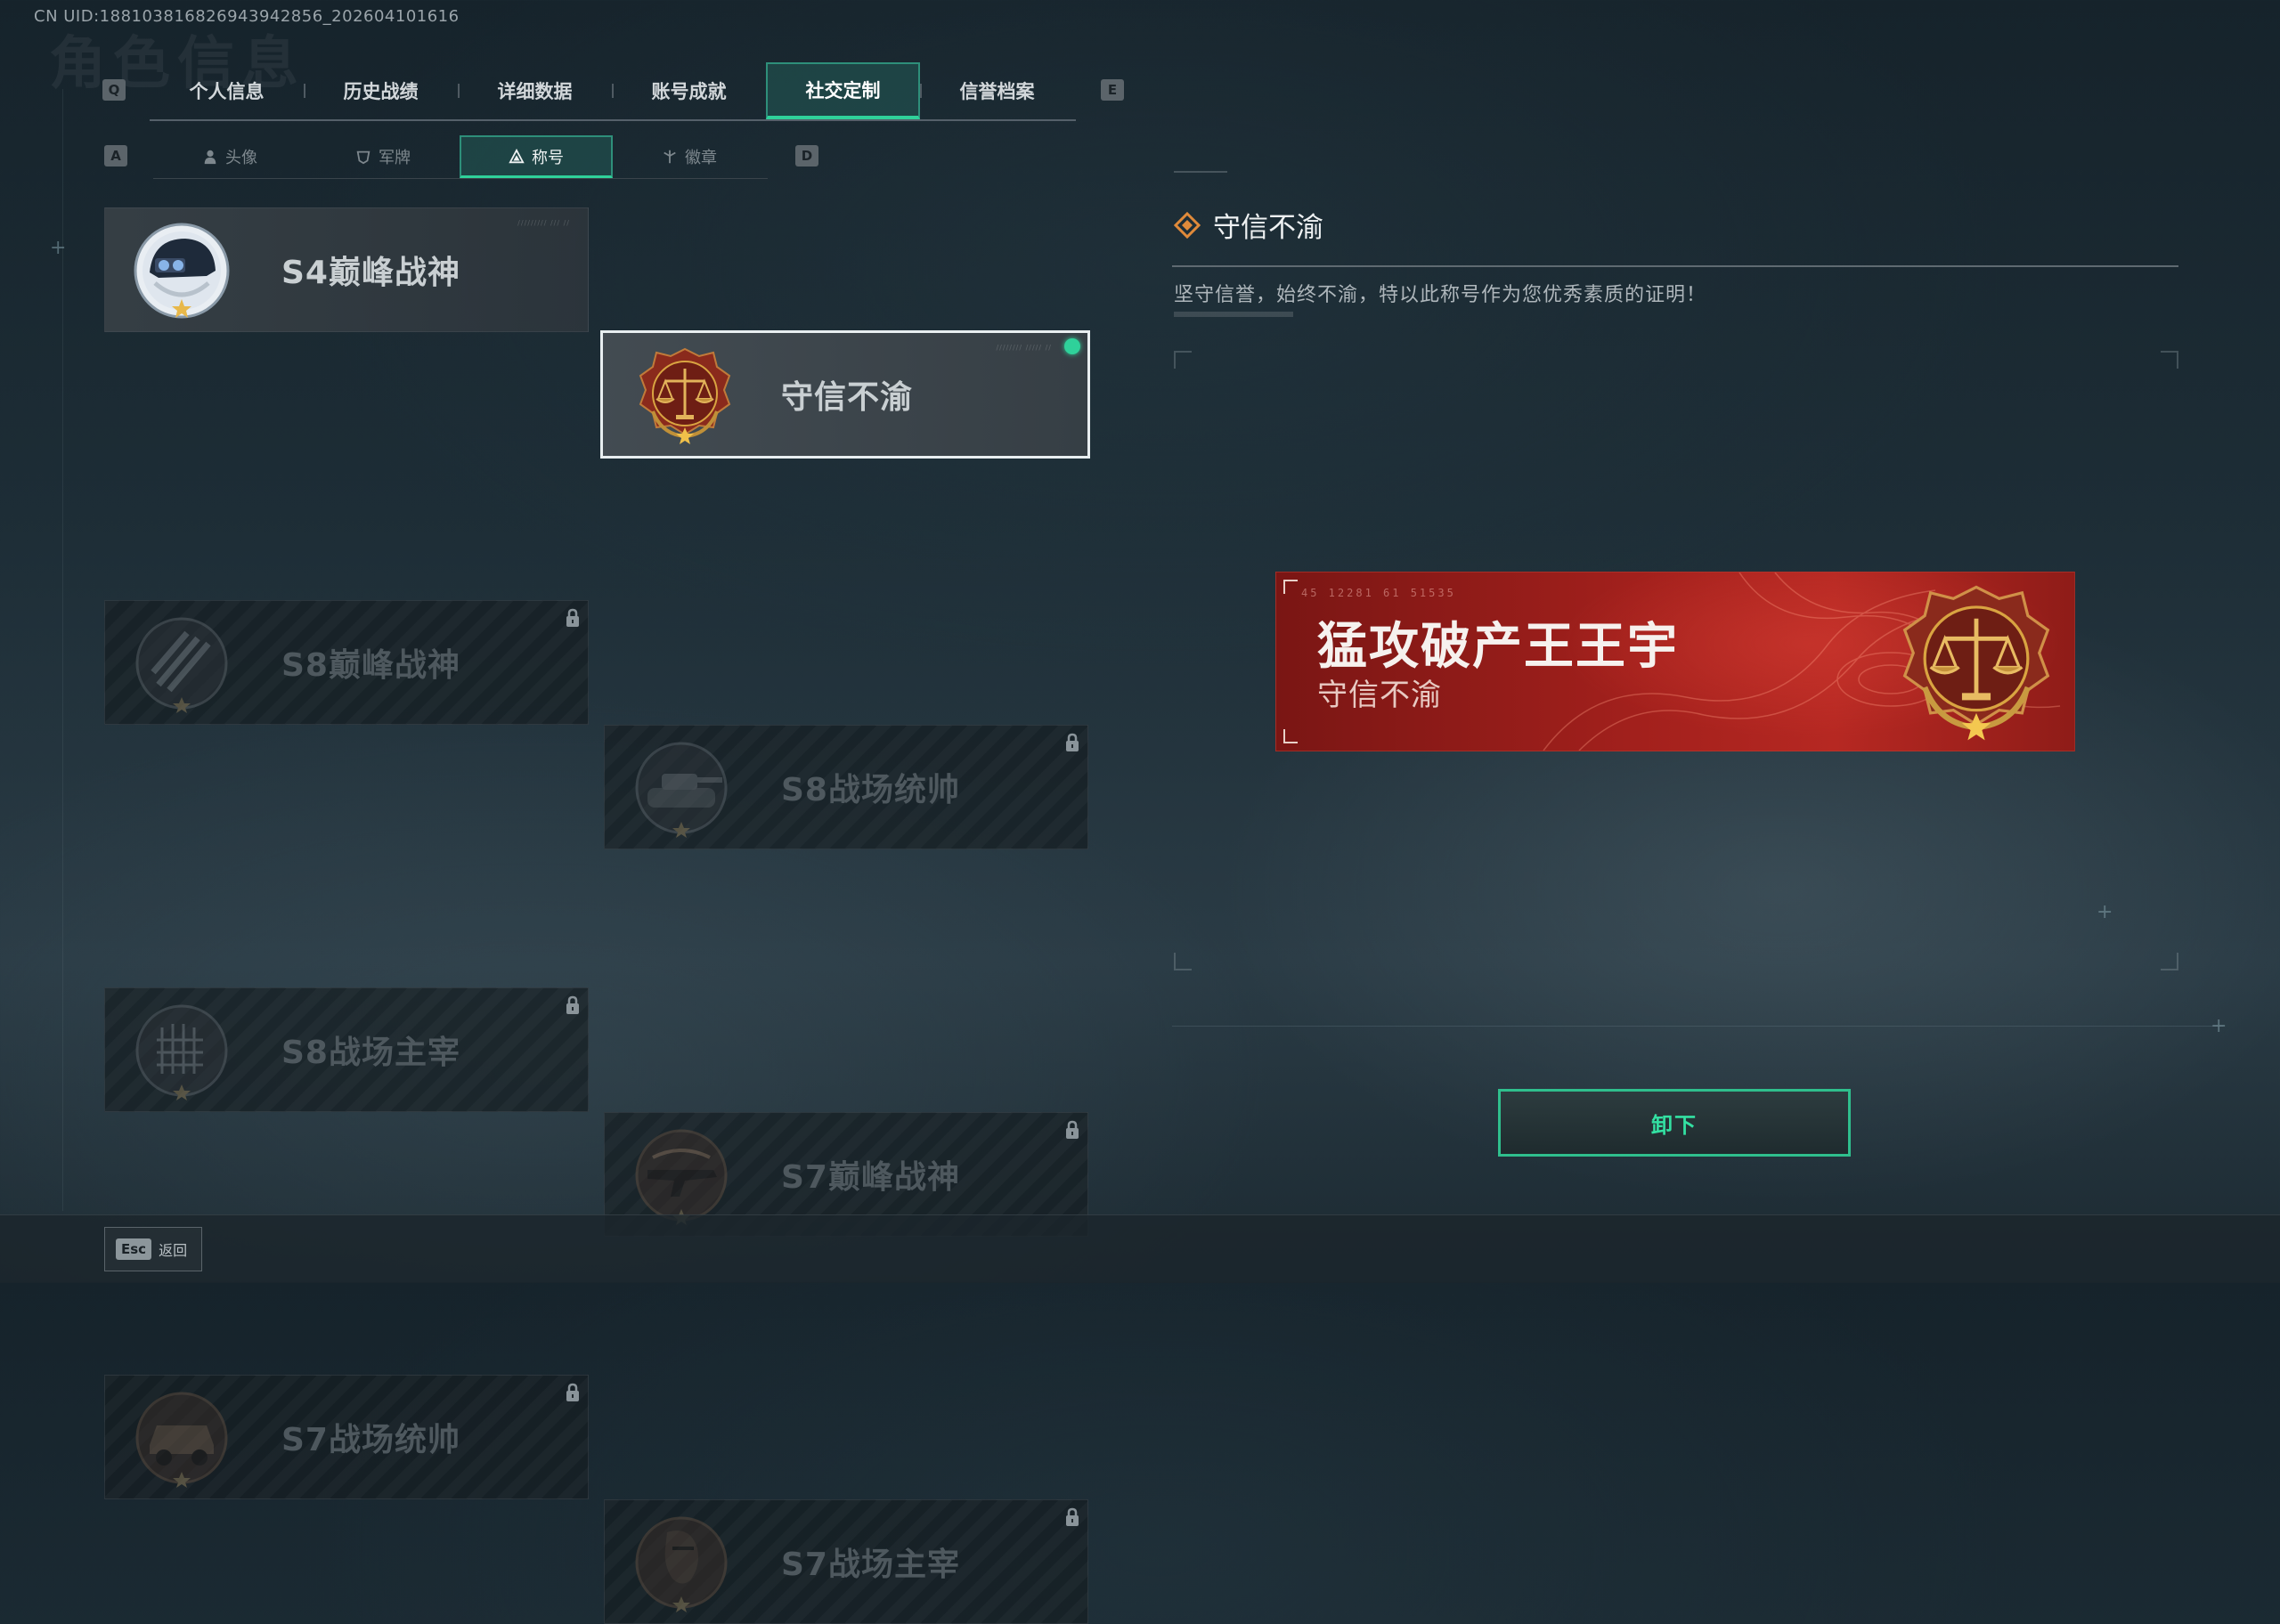  What do you see at coordinates (535, 90) in the screenshot?
I see `tab-detailed-data: 详细数据` at bounding box center [535, 90].